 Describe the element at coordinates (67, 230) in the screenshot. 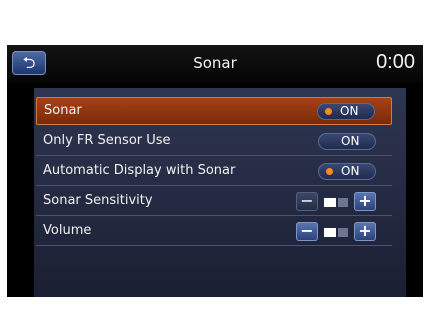

I see `setting-label: Volume` at that location.